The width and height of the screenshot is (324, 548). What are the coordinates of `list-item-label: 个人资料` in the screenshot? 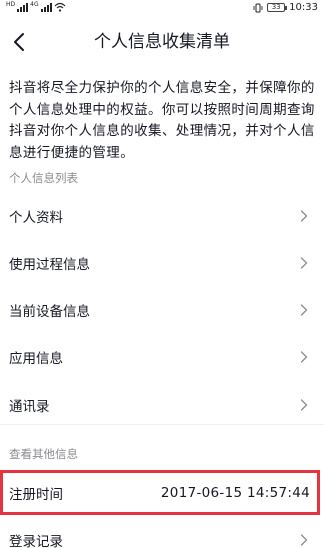 It's located at (36, 218).